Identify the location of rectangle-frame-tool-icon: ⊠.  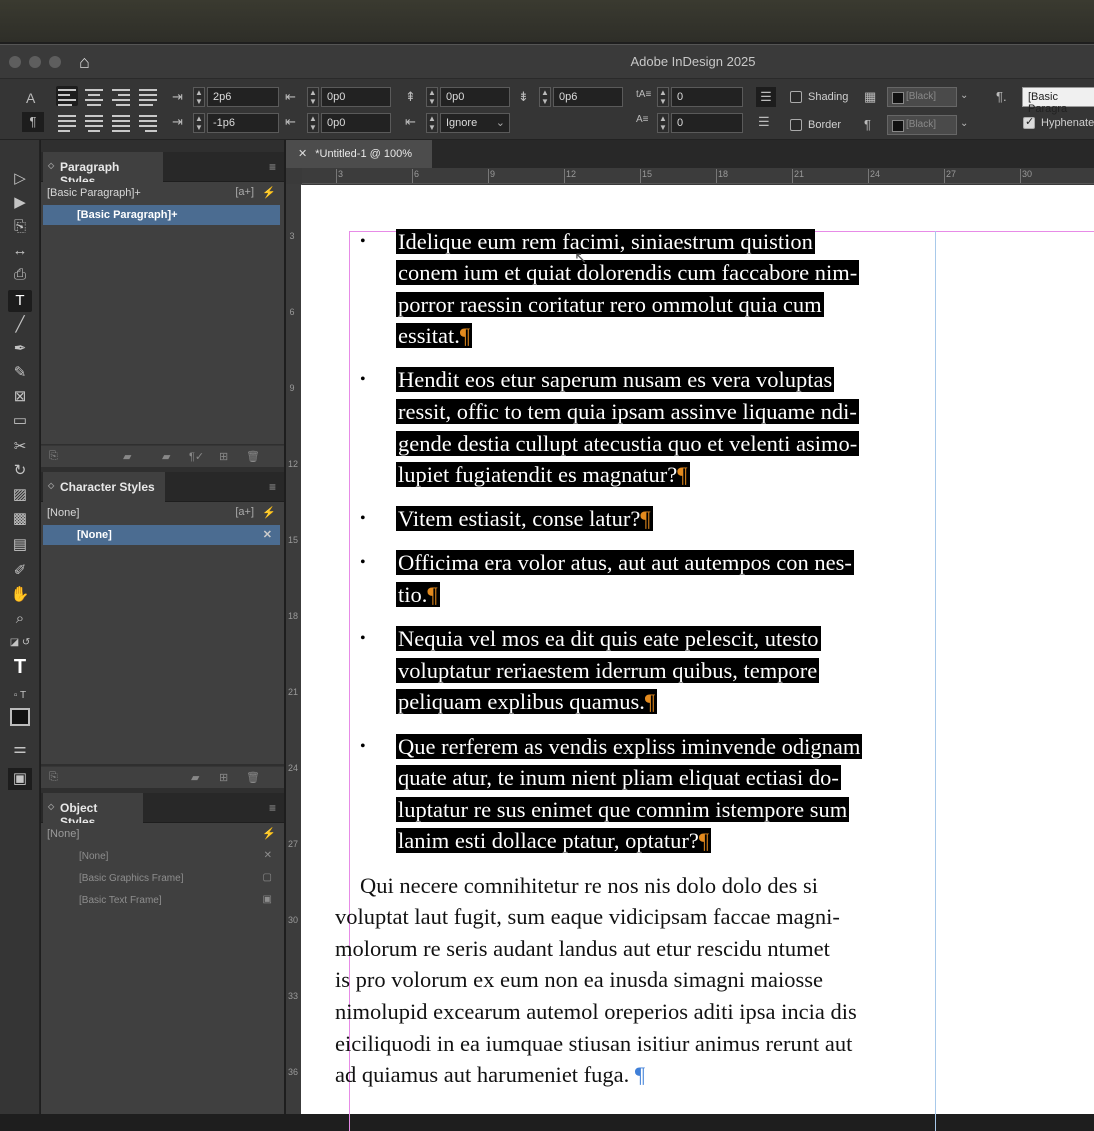
(20, 397).